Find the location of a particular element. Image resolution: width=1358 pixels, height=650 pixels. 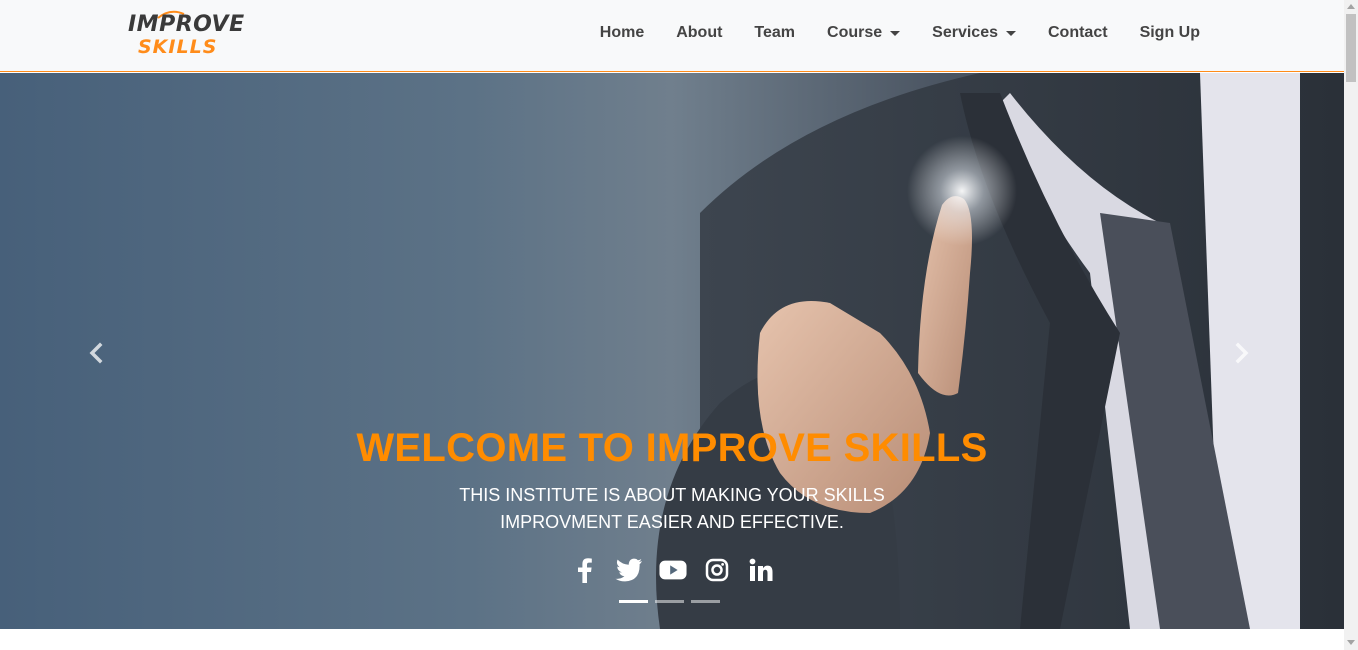

brand-logo: IMPROVE SKILLS is located at coordinates (190, 34).